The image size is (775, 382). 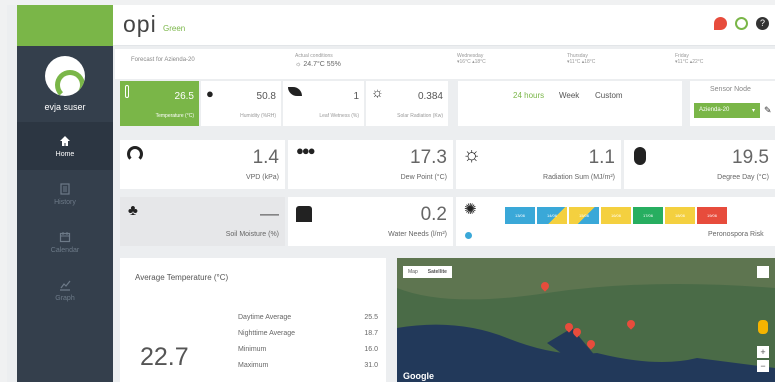 I want to click on drops-icon: ●●●, so click(x=306, y=150).